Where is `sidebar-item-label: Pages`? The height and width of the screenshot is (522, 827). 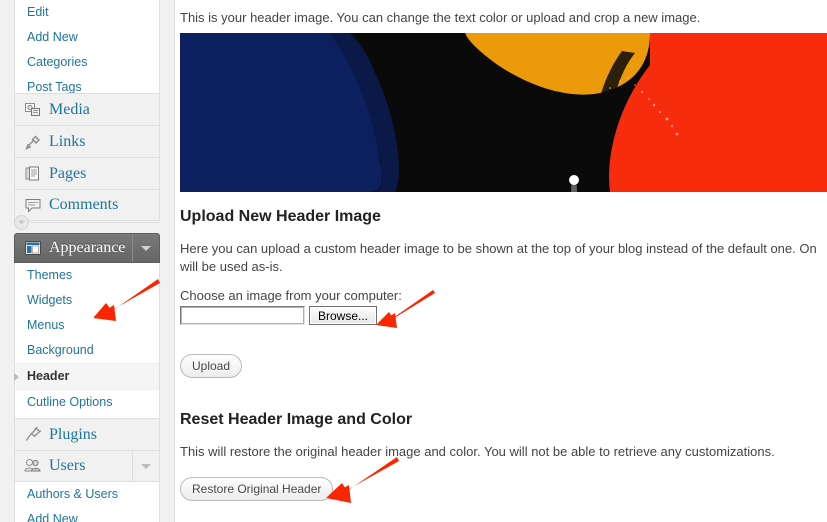 sidebar-item-label: Pages is located at coordinates (68, 173).